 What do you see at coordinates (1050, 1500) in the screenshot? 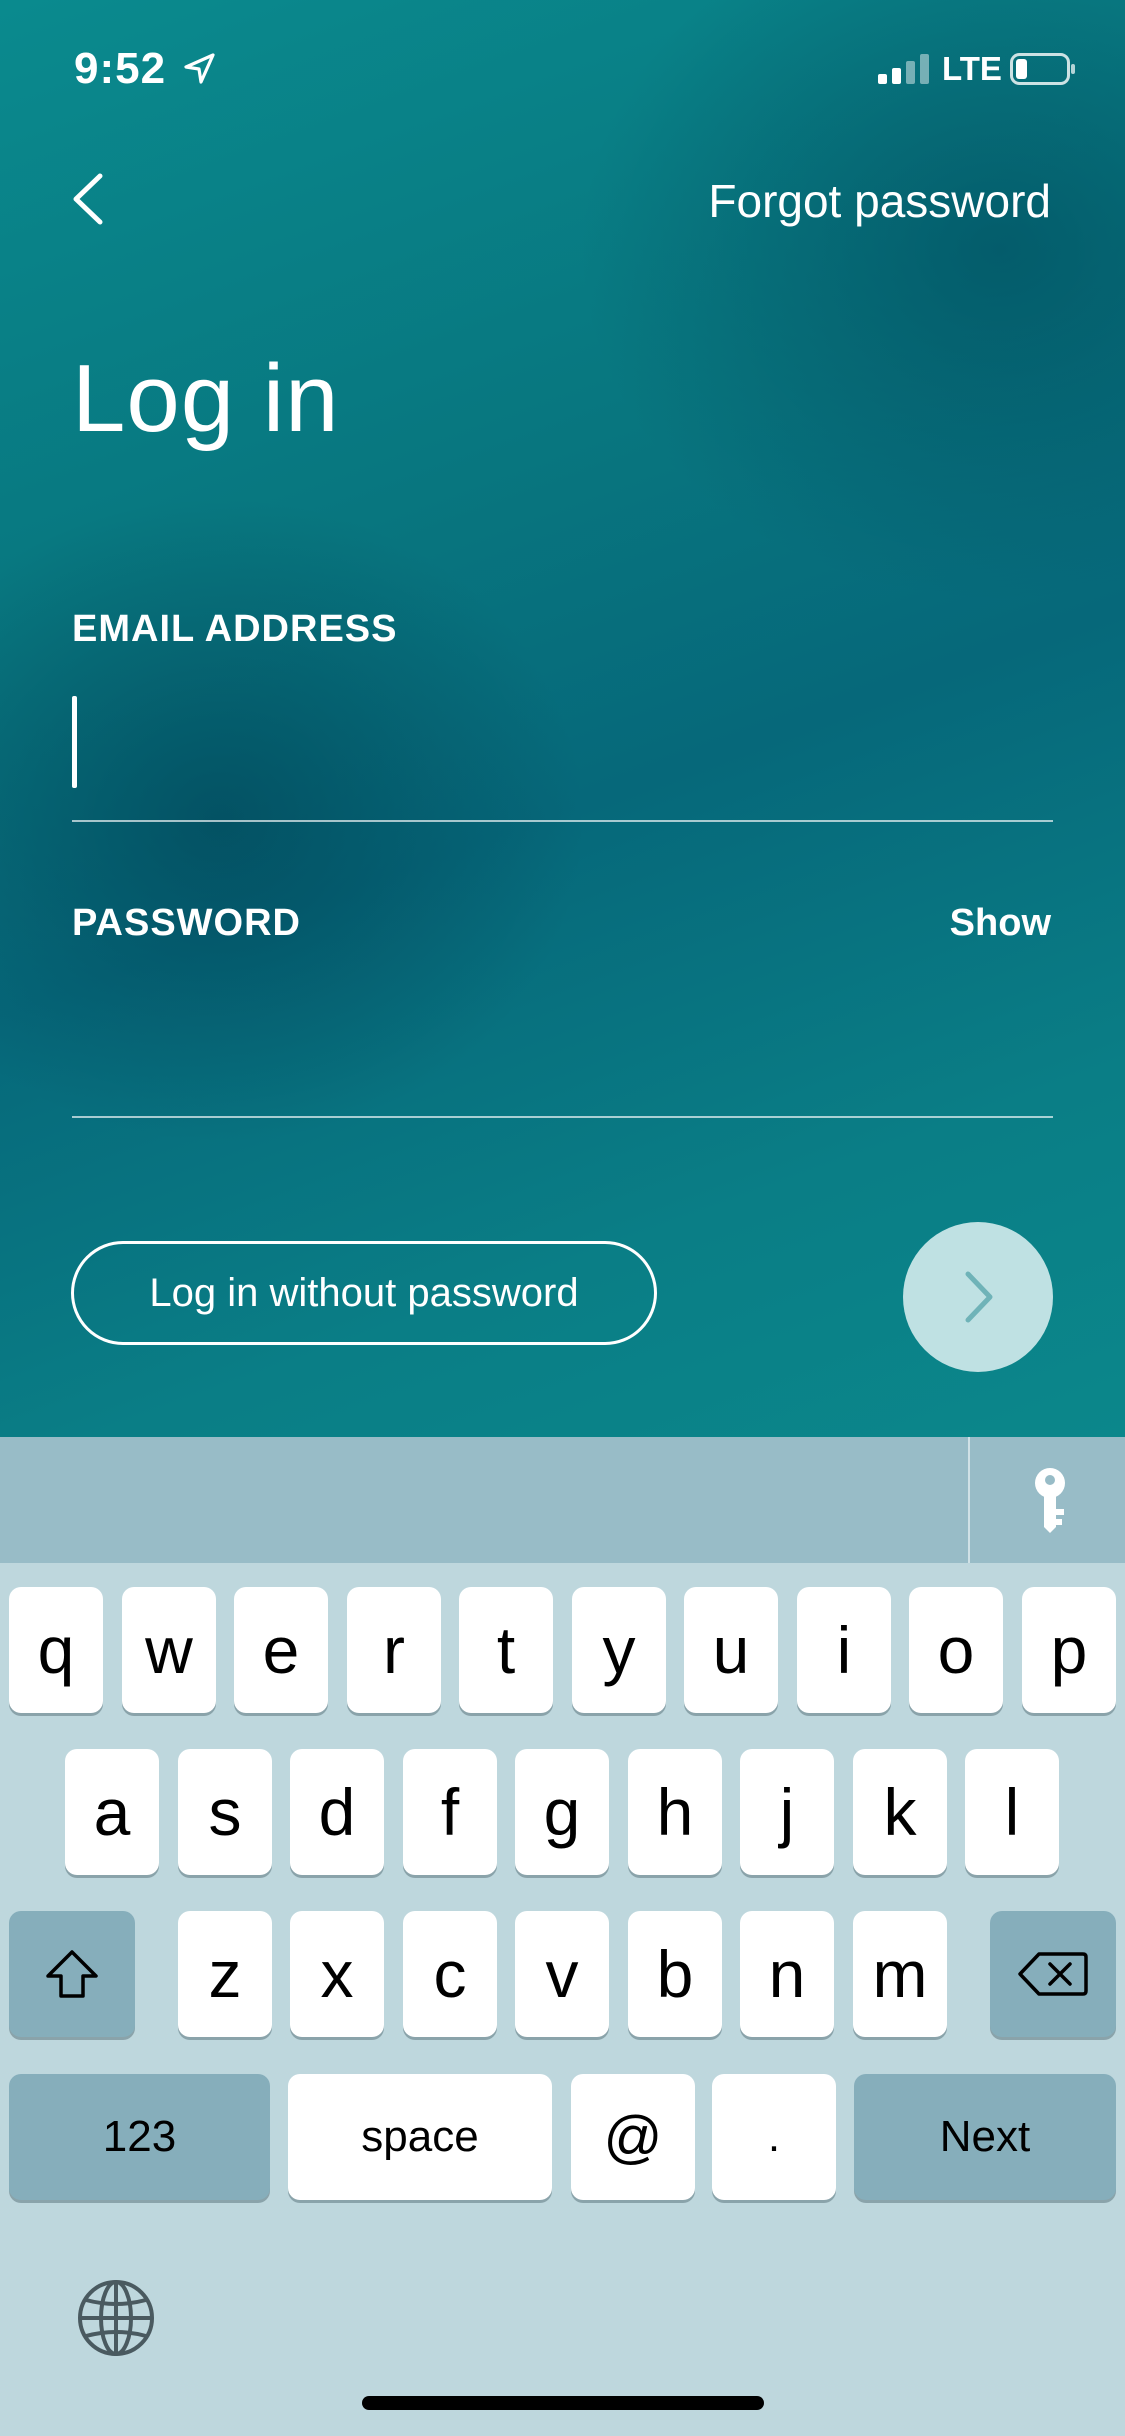
I see `key-icon` at bounding box center [1050, 1500].